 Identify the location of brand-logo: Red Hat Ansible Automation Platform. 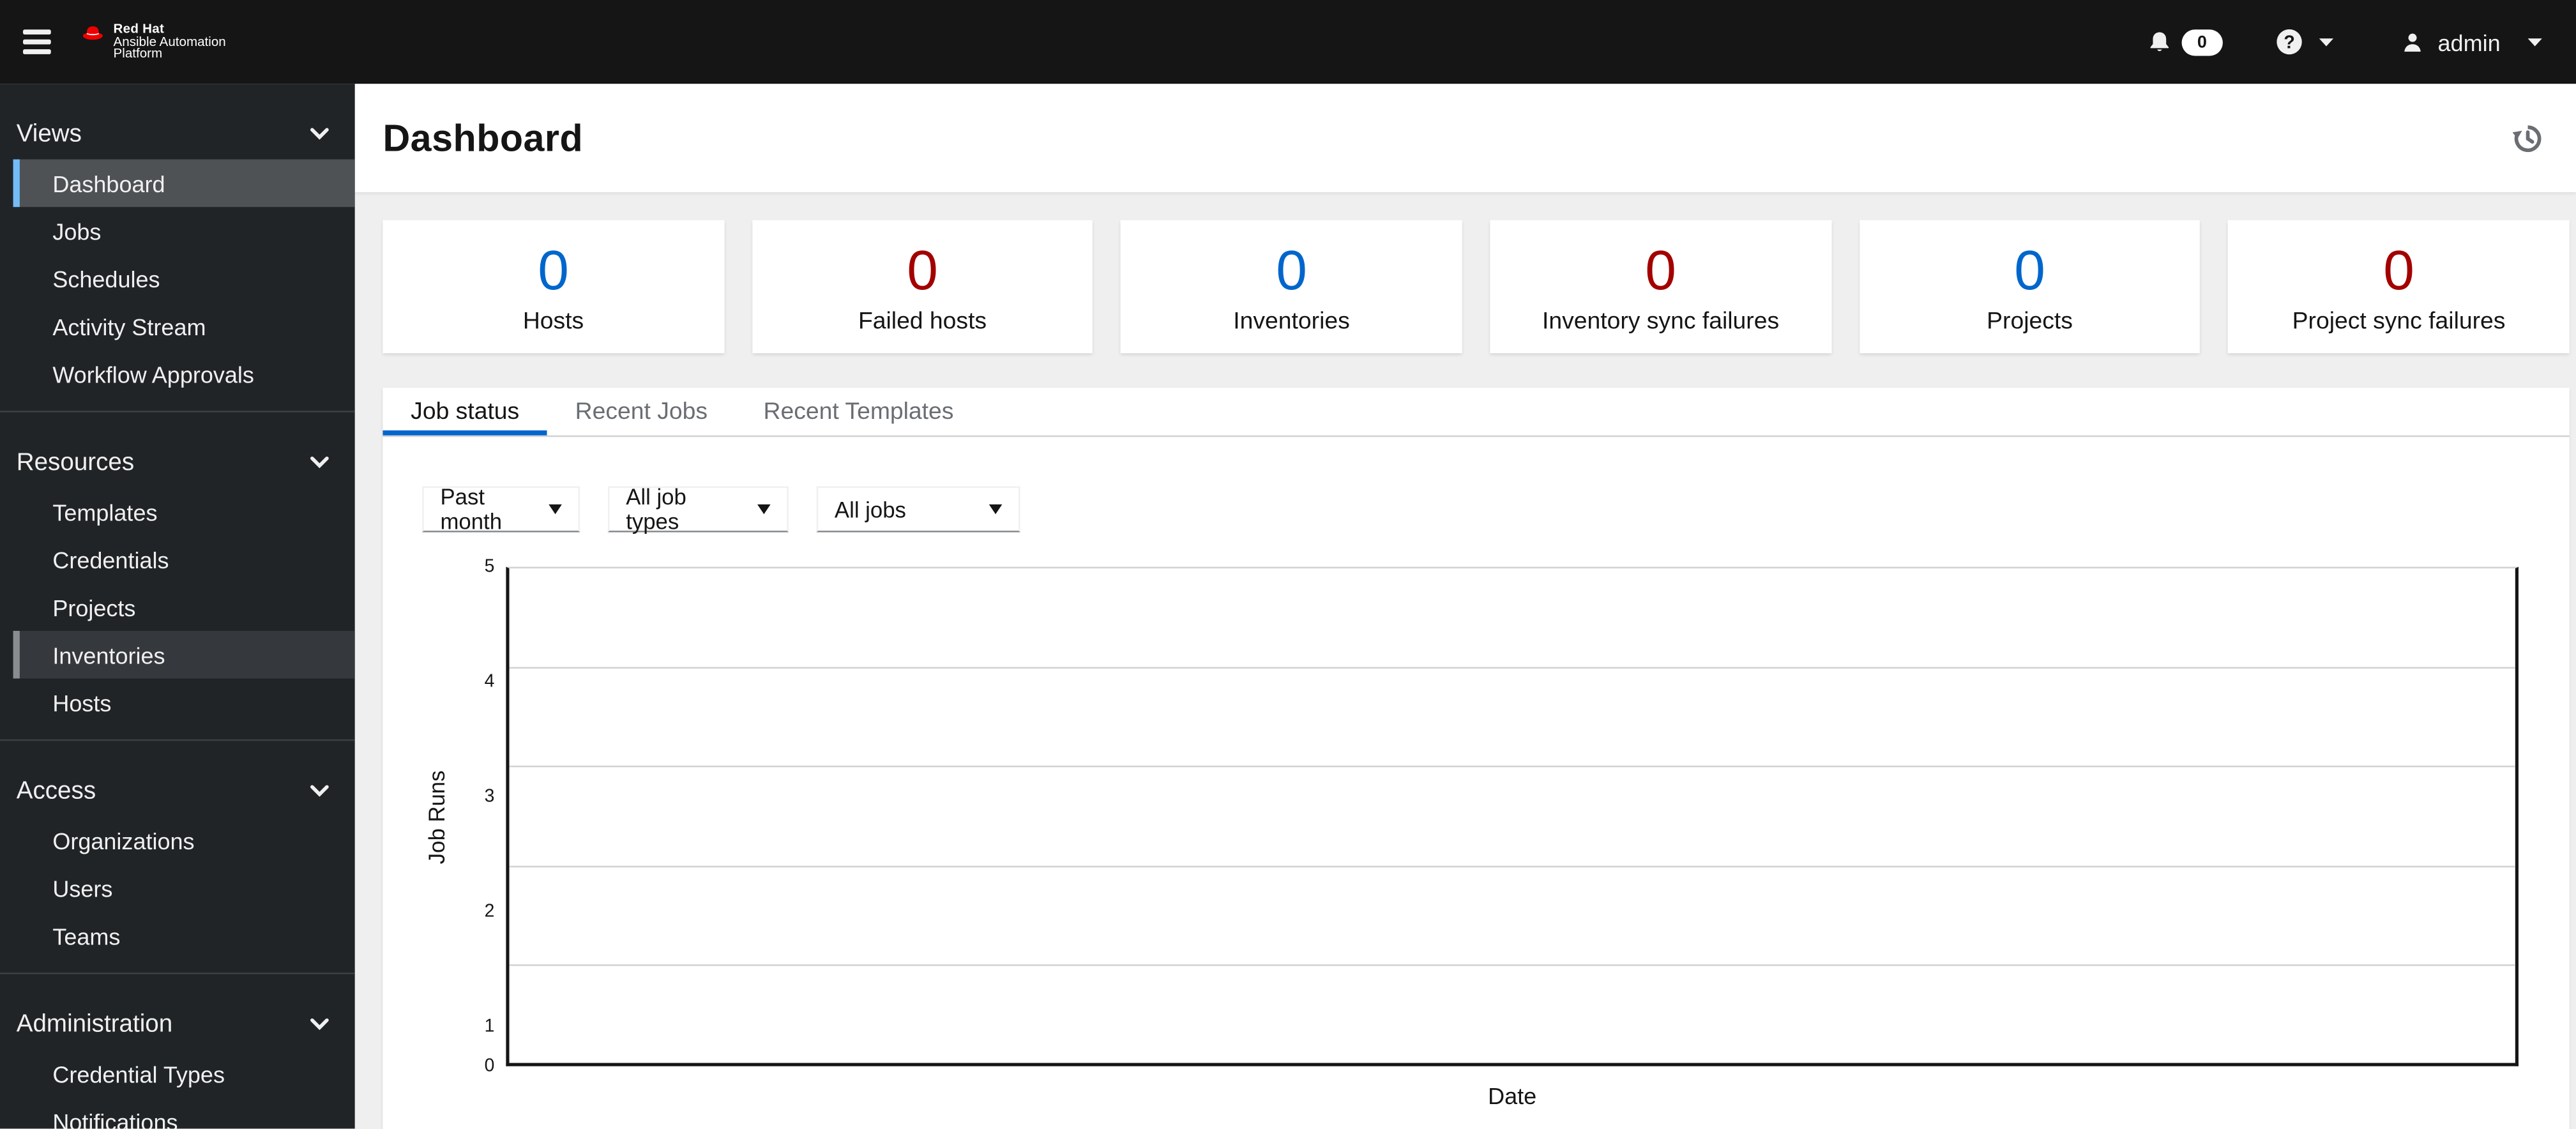
(153, 41).